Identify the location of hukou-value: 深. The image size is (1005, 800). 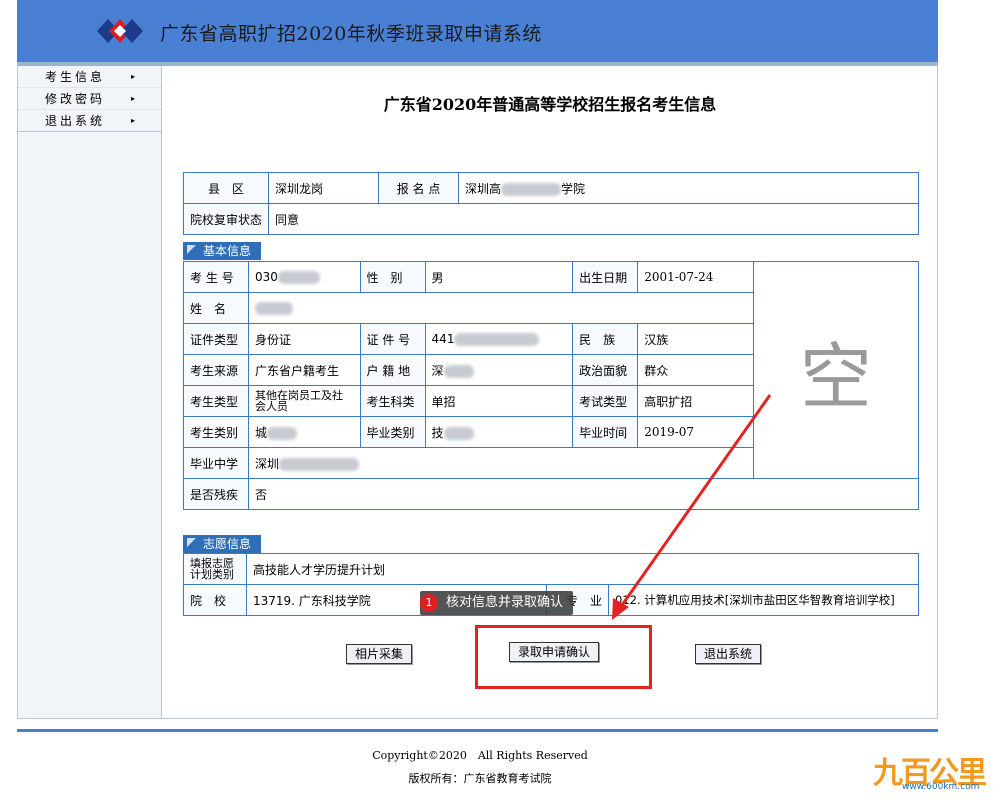
(499, 370).